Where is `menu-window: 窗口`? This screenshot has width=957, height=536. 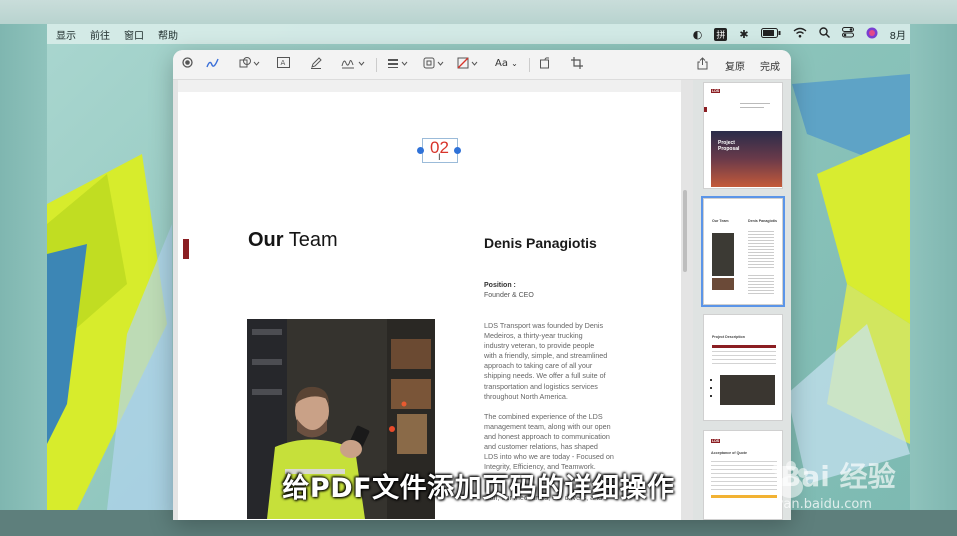 menu-window: 窗口 is located at coordinates (134, 34).